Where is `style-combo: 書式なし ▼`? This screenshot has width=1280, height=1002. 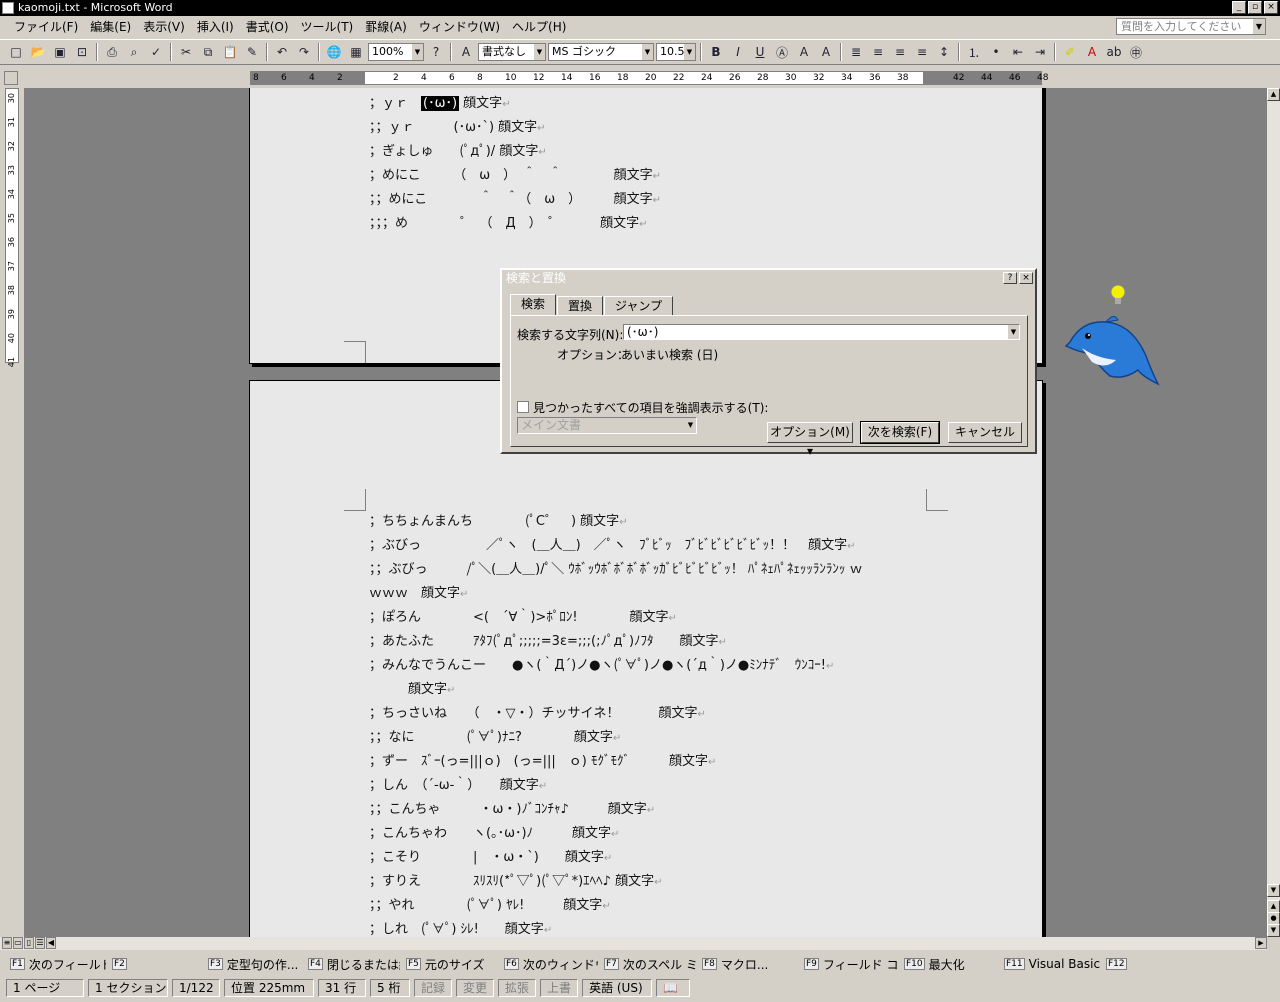 style-combo: 書式なし ▼ is located at coordinates (512, 52).